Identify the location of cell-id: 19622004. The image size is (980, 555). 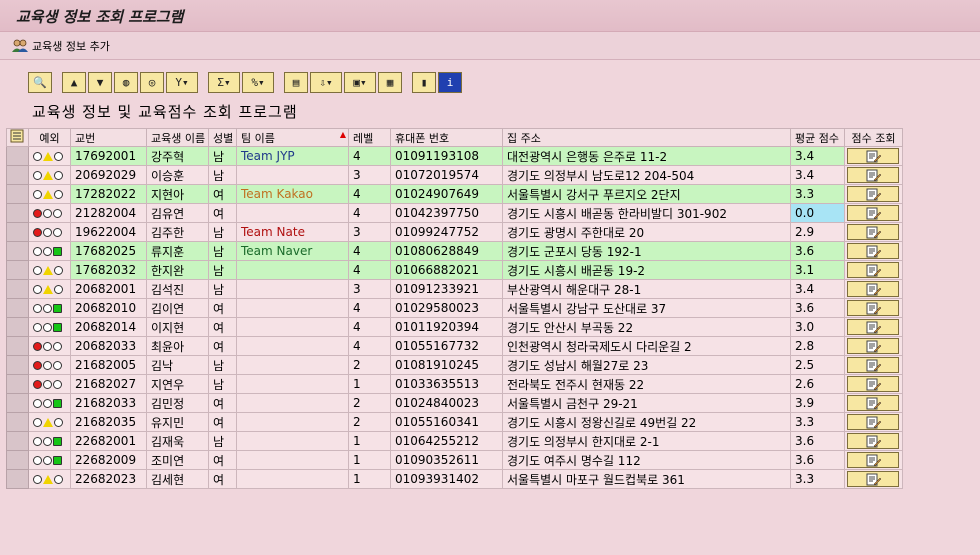
(108, 232).